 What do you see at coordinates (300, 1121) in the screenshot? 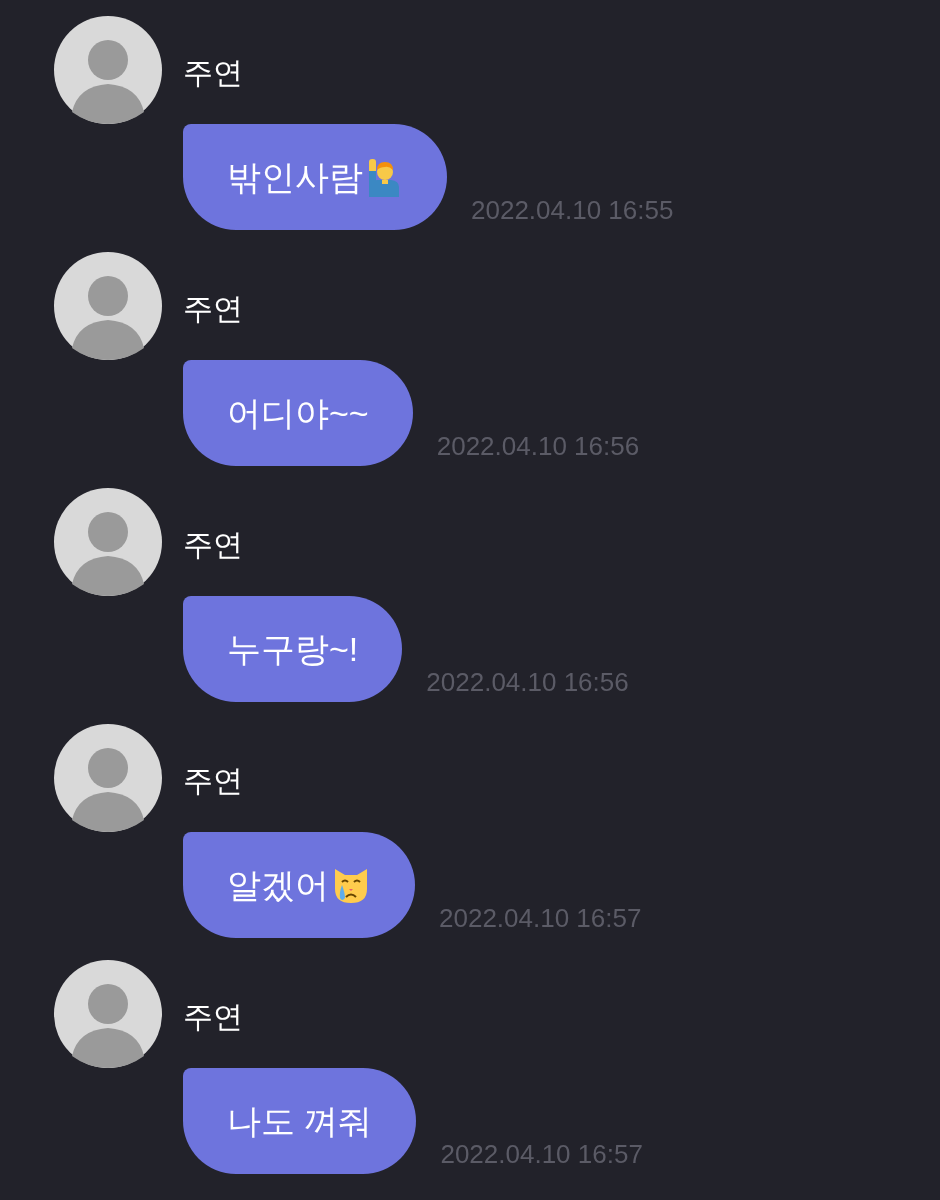
I see `message-bubble: 나도 껴줘` at bounding box center [300, 1121].